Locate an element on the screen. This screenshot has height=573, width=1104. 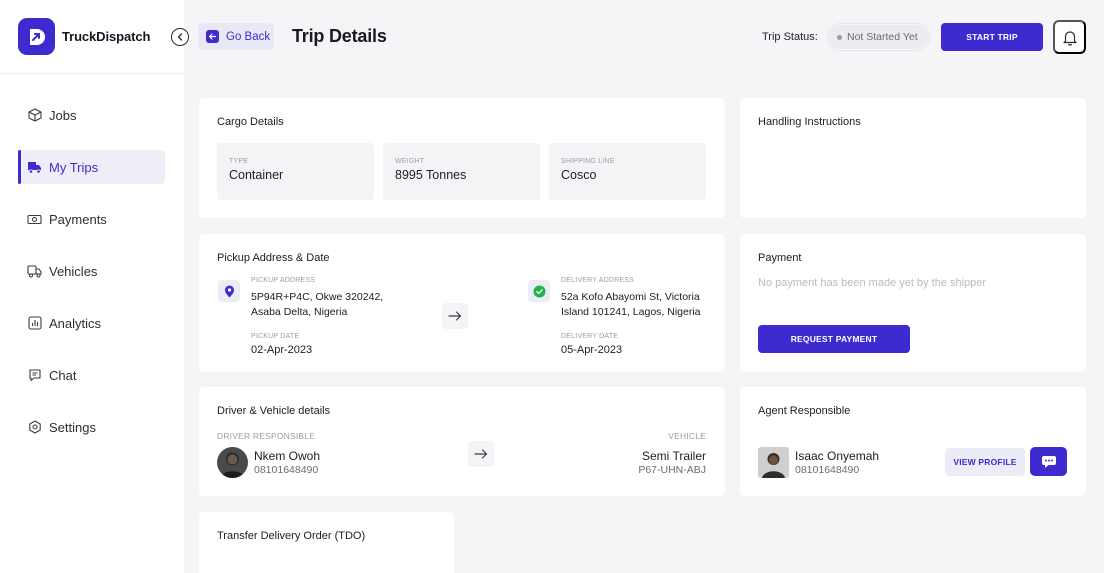
vehicle-label: VEHICLE is located at coordinates (687, 436).